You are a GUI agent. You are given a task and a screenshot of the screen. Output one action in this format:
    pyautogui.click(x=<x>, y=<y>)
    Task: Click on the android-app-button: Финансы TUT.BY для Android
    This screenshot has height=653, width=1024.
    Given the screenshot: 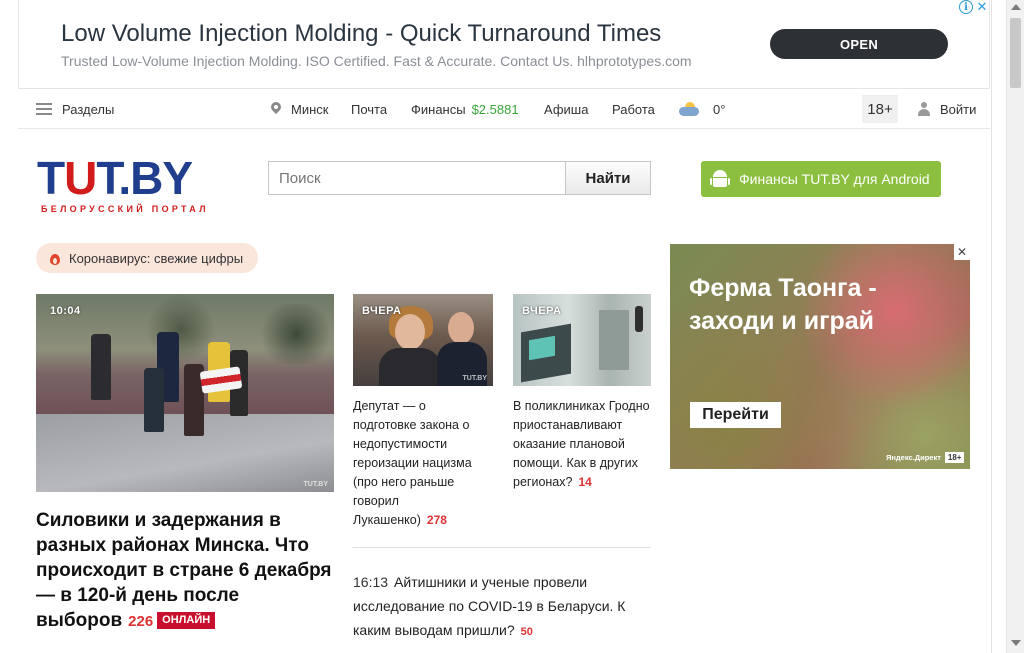 What is the action you would take?
    pyautogui.click(x=821, y=179)
    